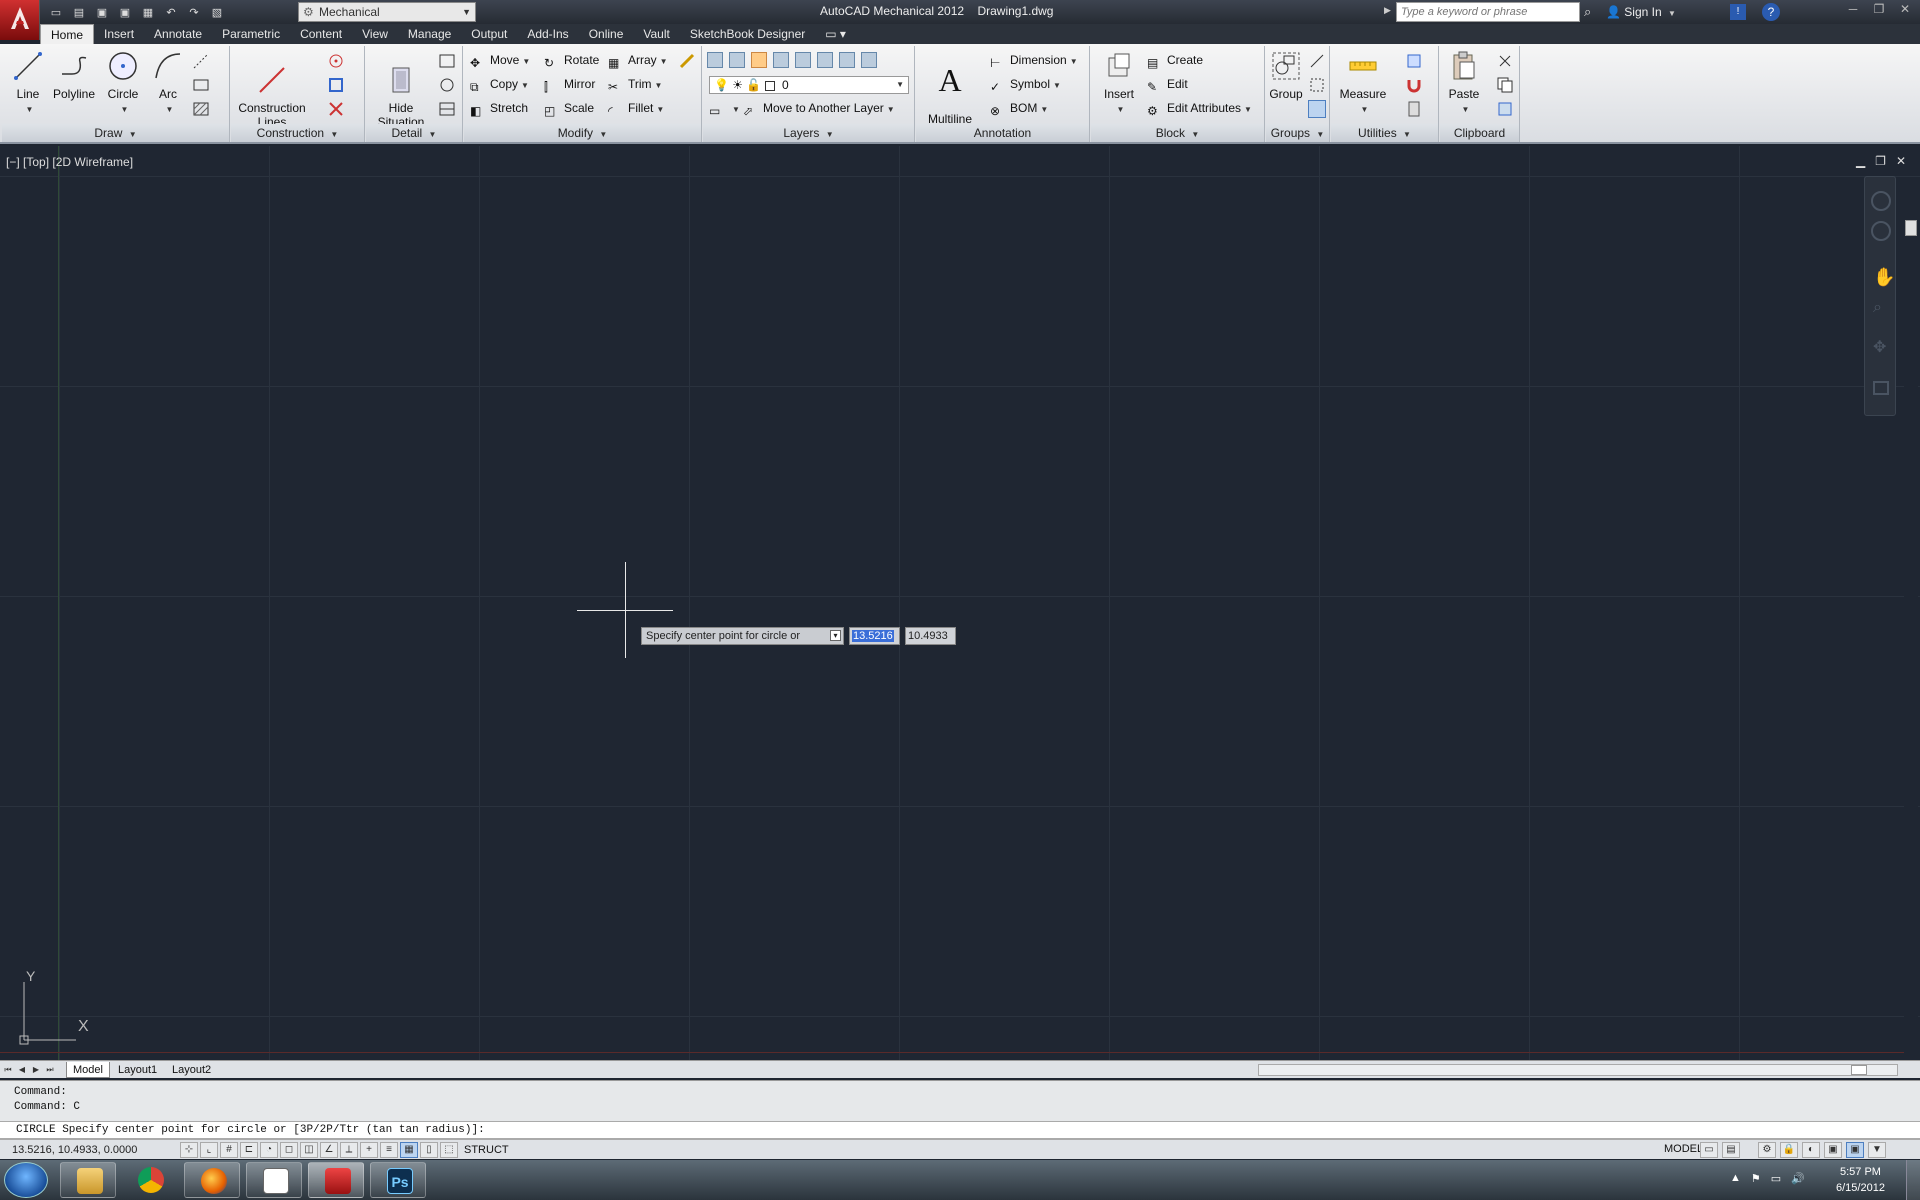 This screenshot has height=1200, width=1920. What do you see at coordinates (217, 12) in the screenshot?
I see `plot-icon: ▧` at bounding box center [217, 12].